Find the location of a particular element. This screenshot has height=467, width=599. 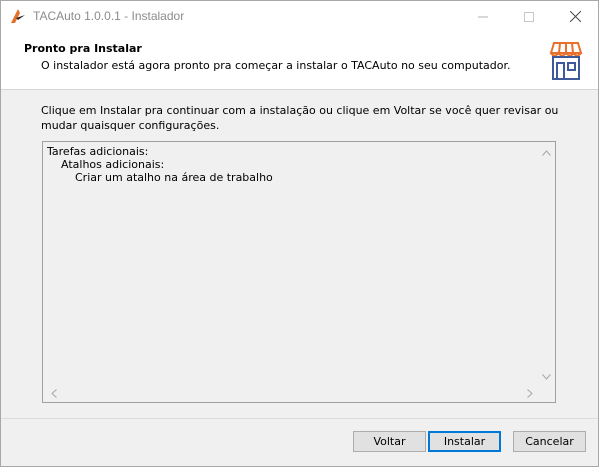

minimize-icon is located at coordinates (483, 16).